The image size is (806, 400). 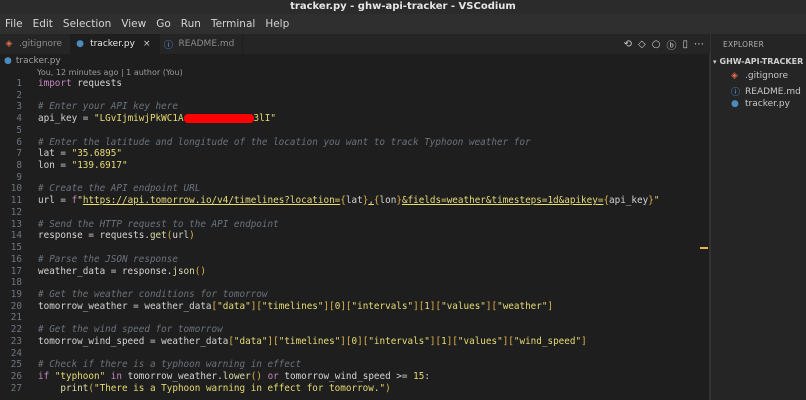 What do you see at coordinates (766, 92) in the screenshot?
I see `explorer-file-readme: ⓘ README.md` at bounding box center [766, 92].